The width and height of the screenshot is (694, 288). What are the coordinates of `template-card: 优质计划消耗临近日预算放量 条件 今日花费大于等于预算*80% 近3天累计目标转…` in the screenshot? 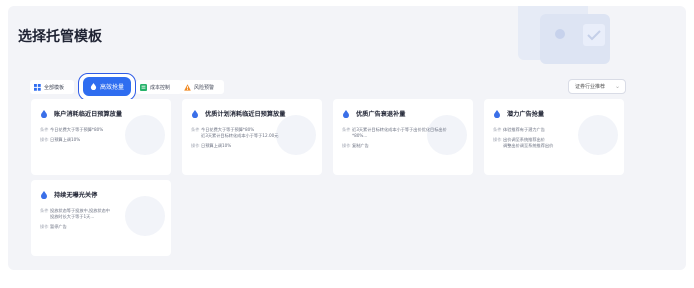 It's located at (252, 137).